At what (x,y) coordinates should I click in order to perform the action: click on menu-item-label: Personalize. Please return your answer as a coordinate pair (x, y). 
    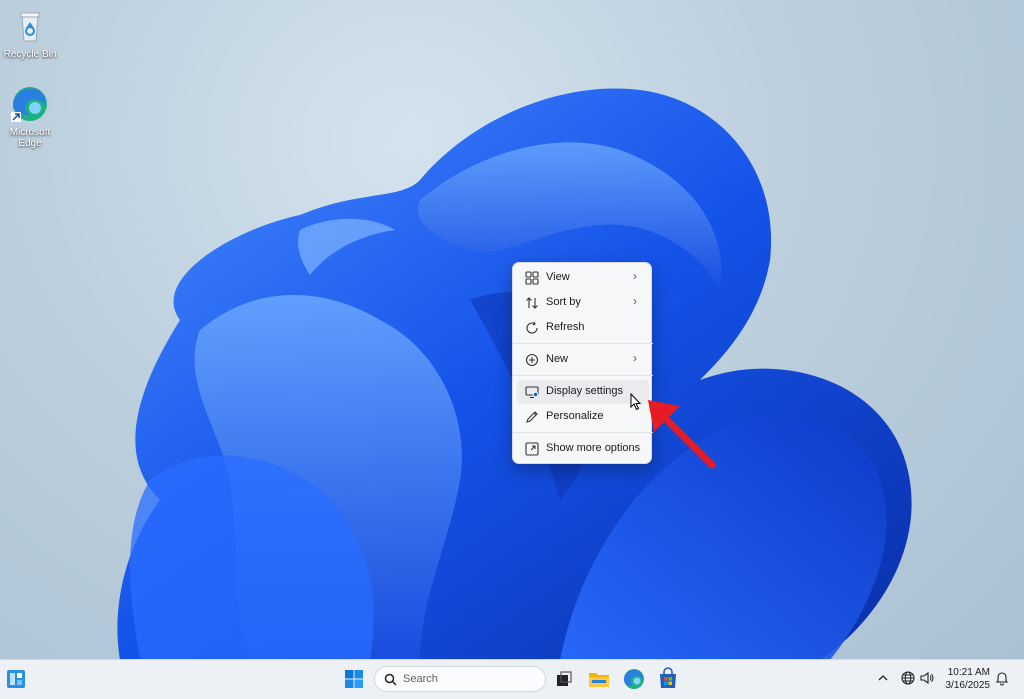
    Looking at the image, I should click on (575, 416).